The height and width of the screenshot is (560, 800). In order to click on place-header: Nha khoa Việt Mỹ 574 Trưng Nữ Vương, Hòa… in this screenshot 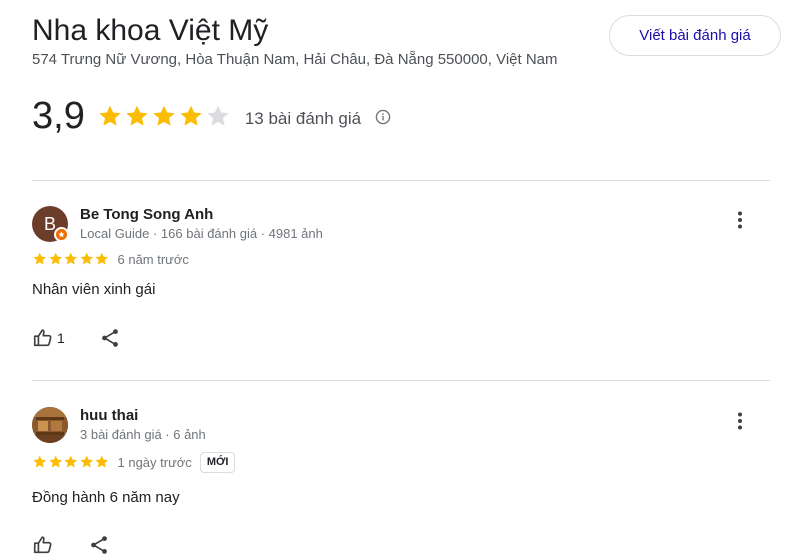, I will do `click(406, 40)`.